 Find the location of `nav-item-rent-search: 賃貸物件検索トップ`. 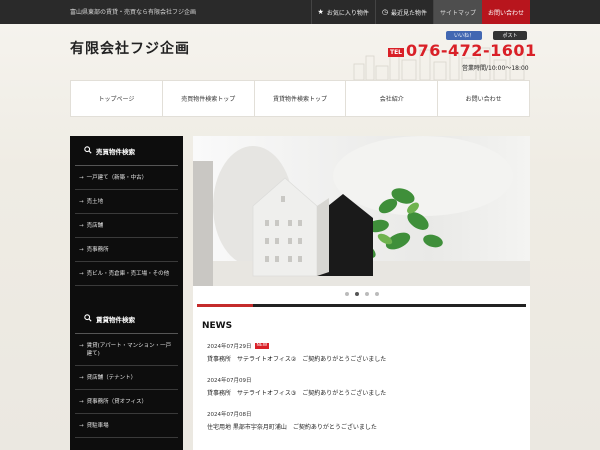

nav-item-rent-search: 賃貸物件検索トップ is located at coordinates (301, 98).